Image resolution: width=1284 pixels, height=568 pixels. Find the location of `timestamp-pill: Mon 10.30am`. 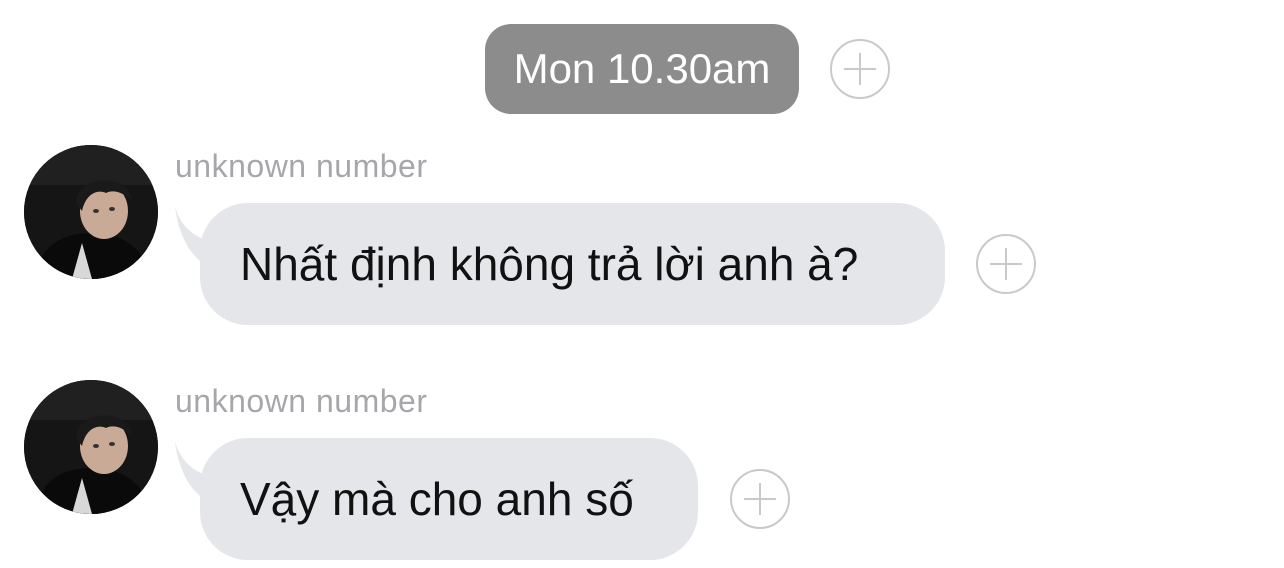

timestamp-pill: Mon 10.30am is located at coordinates (642, 69).